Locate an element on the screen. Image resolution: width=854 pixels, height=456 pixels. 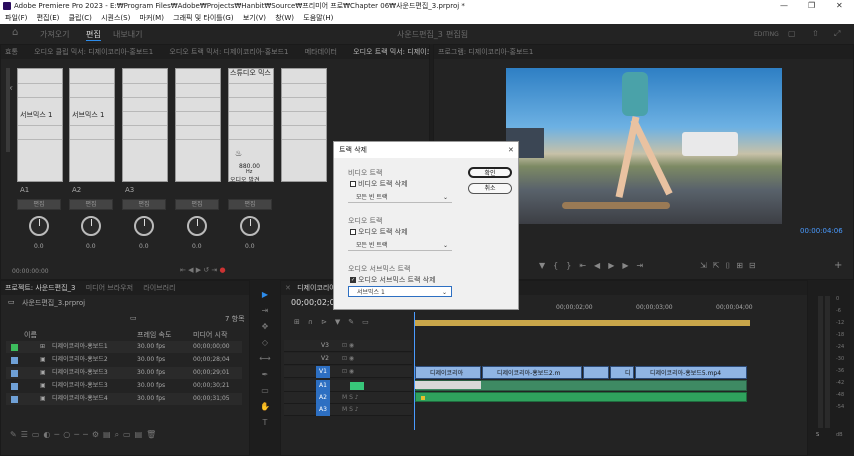
home-icon: ⌂ is located at coordinates (15, 32).